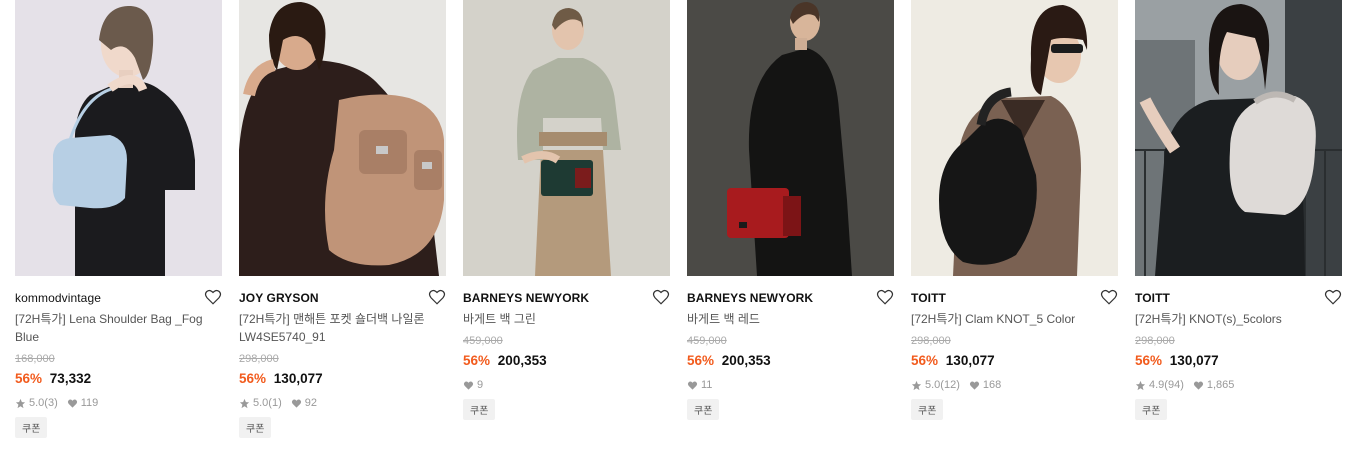  I want to click on product-title: 바게트 백 레드, so click(789, 319).